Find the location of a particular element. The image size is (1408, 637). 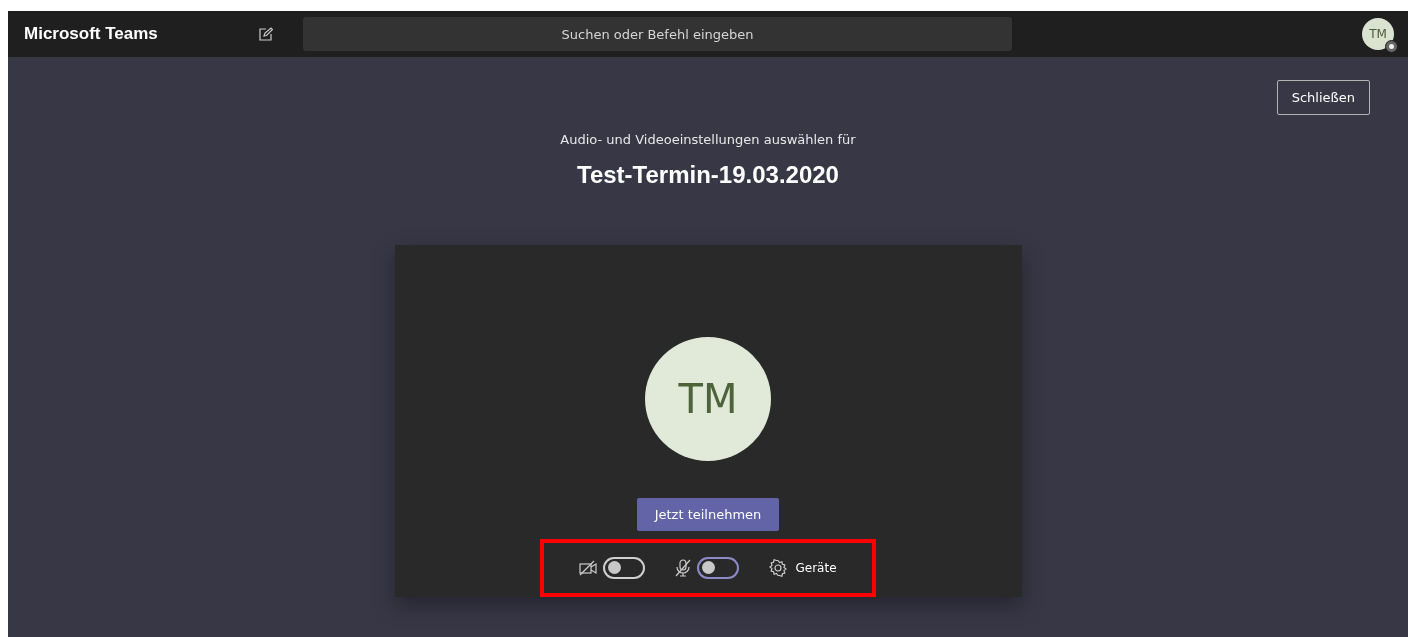

meeting-title: Test-Termin-19.03.2020 is located at coordinates (708, 175).